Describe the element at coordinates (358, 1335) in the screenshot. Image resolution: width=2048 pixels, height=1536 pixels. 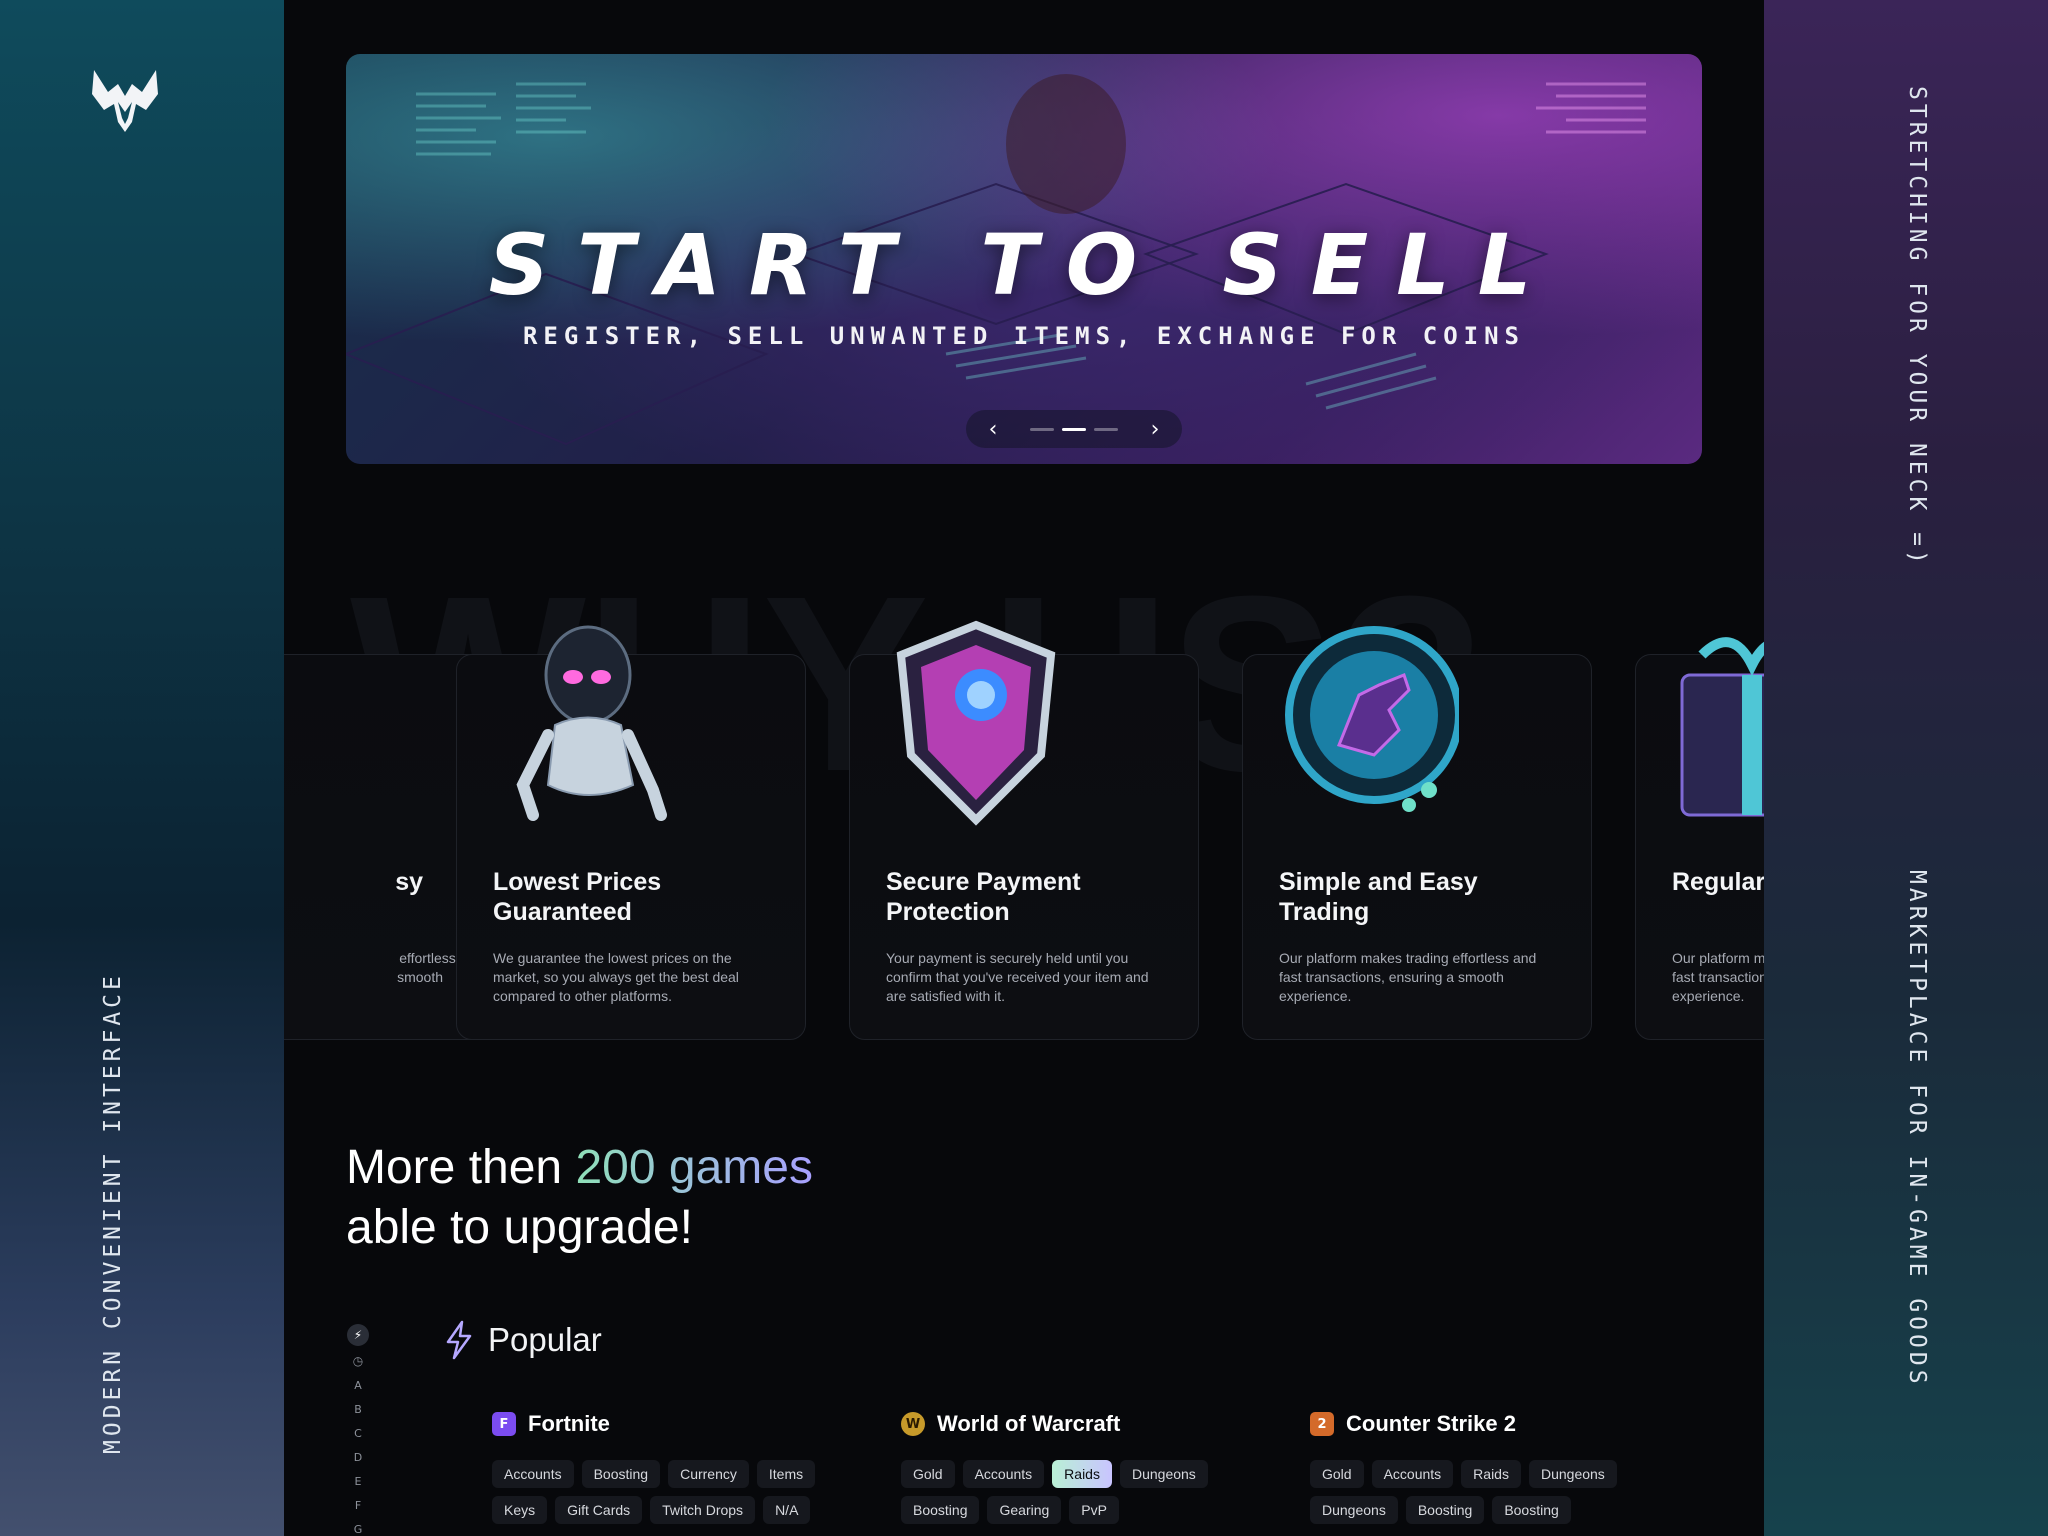
I see `popular-filter-icon: ⚡` at that location.